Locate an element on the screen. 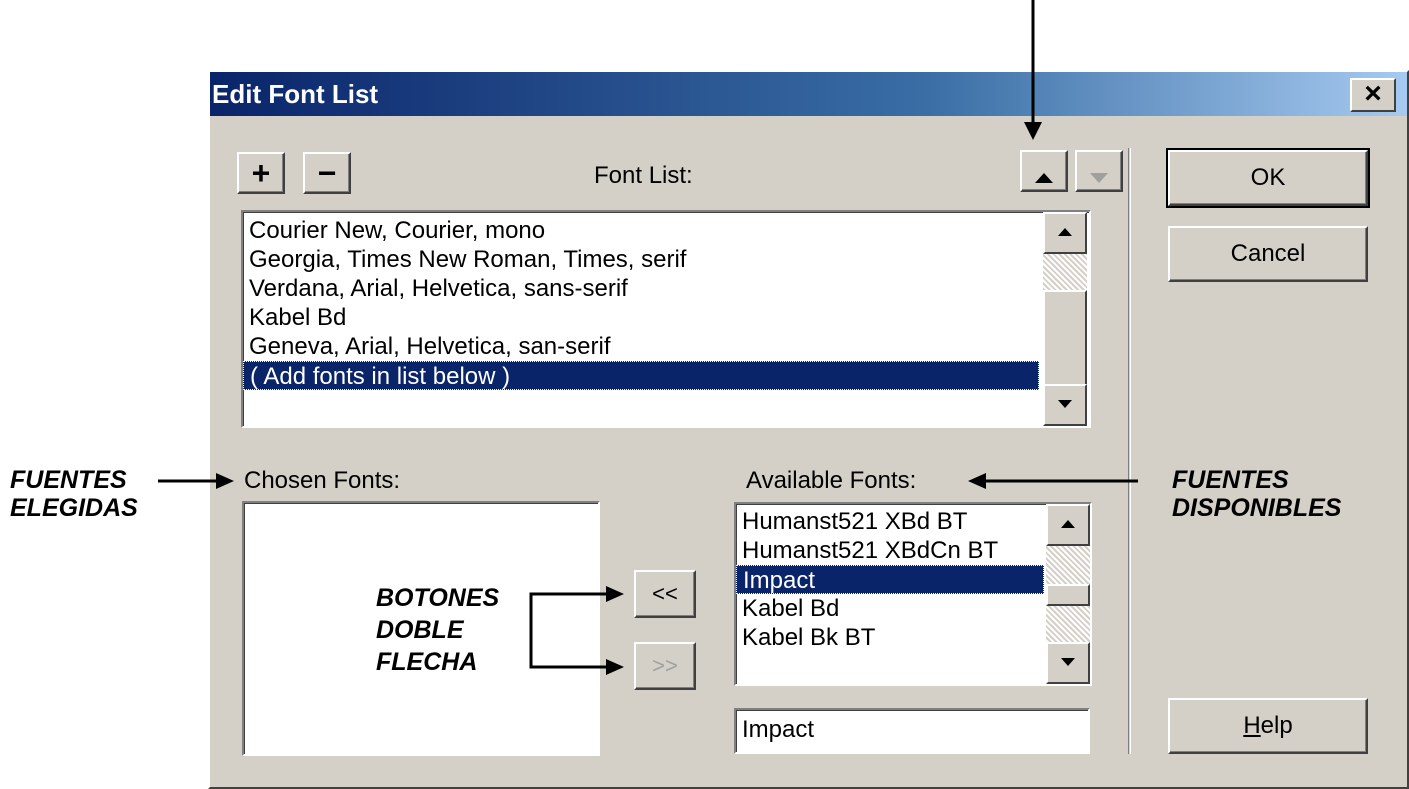  bracket-to-remove-button is located at coordinates (571, 631).